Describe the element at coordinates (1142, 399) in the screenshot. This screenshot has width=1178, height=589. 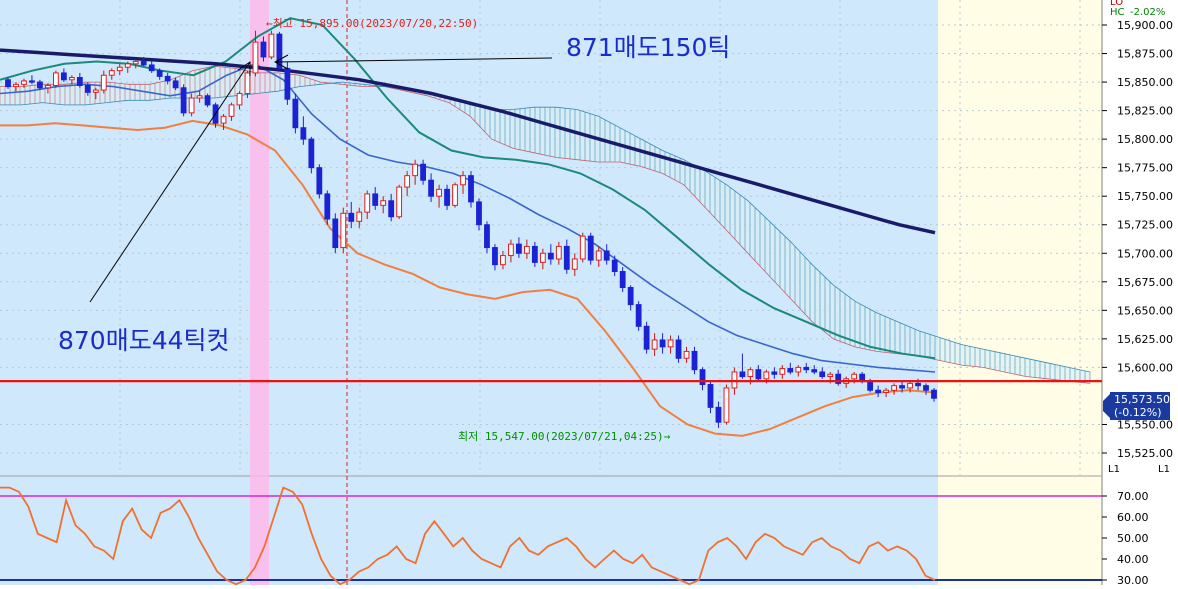
I see `current-price-value: 15,573.50` at that location.